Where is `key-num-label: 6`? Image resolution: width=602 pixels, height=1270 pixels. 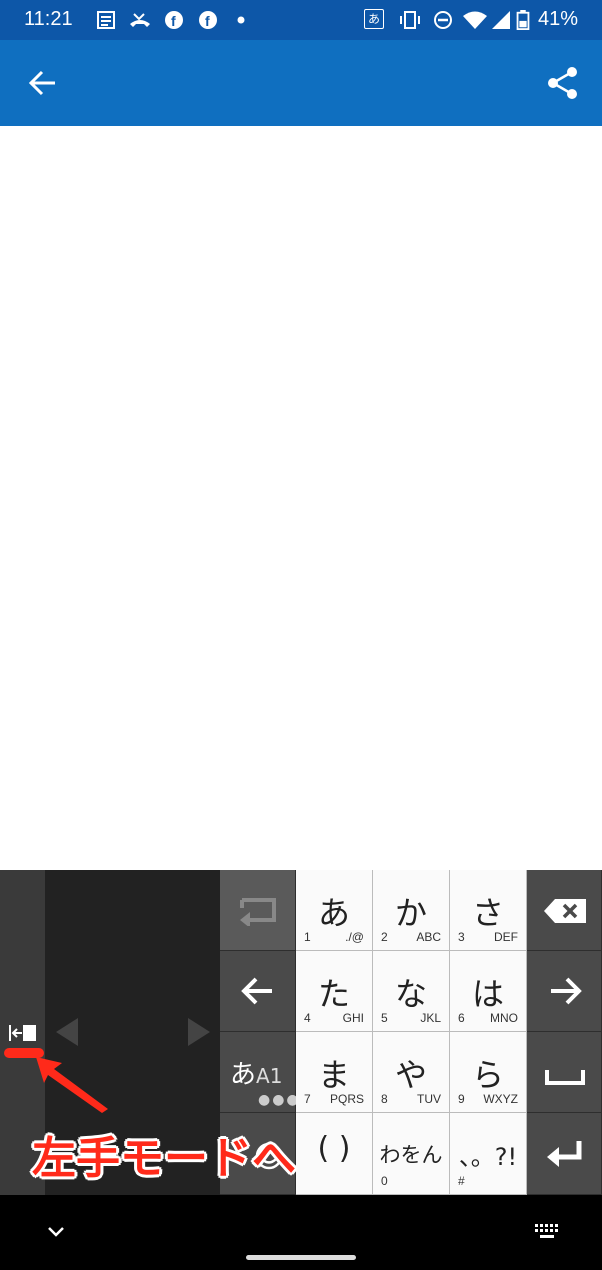 key-num-label: 6 is located at coordinates (461, 1018).